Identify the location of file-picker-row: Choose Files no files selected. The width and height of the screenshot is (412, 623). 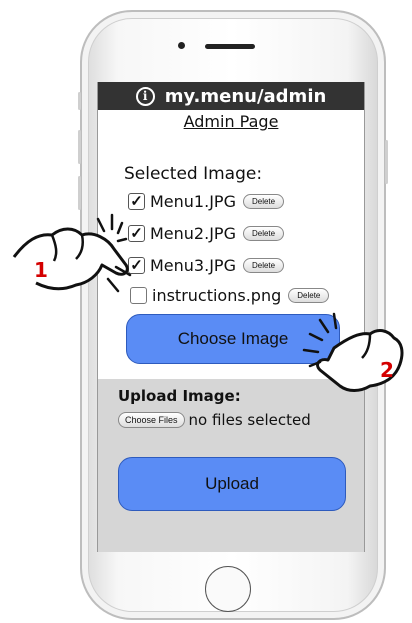
(214, 420).